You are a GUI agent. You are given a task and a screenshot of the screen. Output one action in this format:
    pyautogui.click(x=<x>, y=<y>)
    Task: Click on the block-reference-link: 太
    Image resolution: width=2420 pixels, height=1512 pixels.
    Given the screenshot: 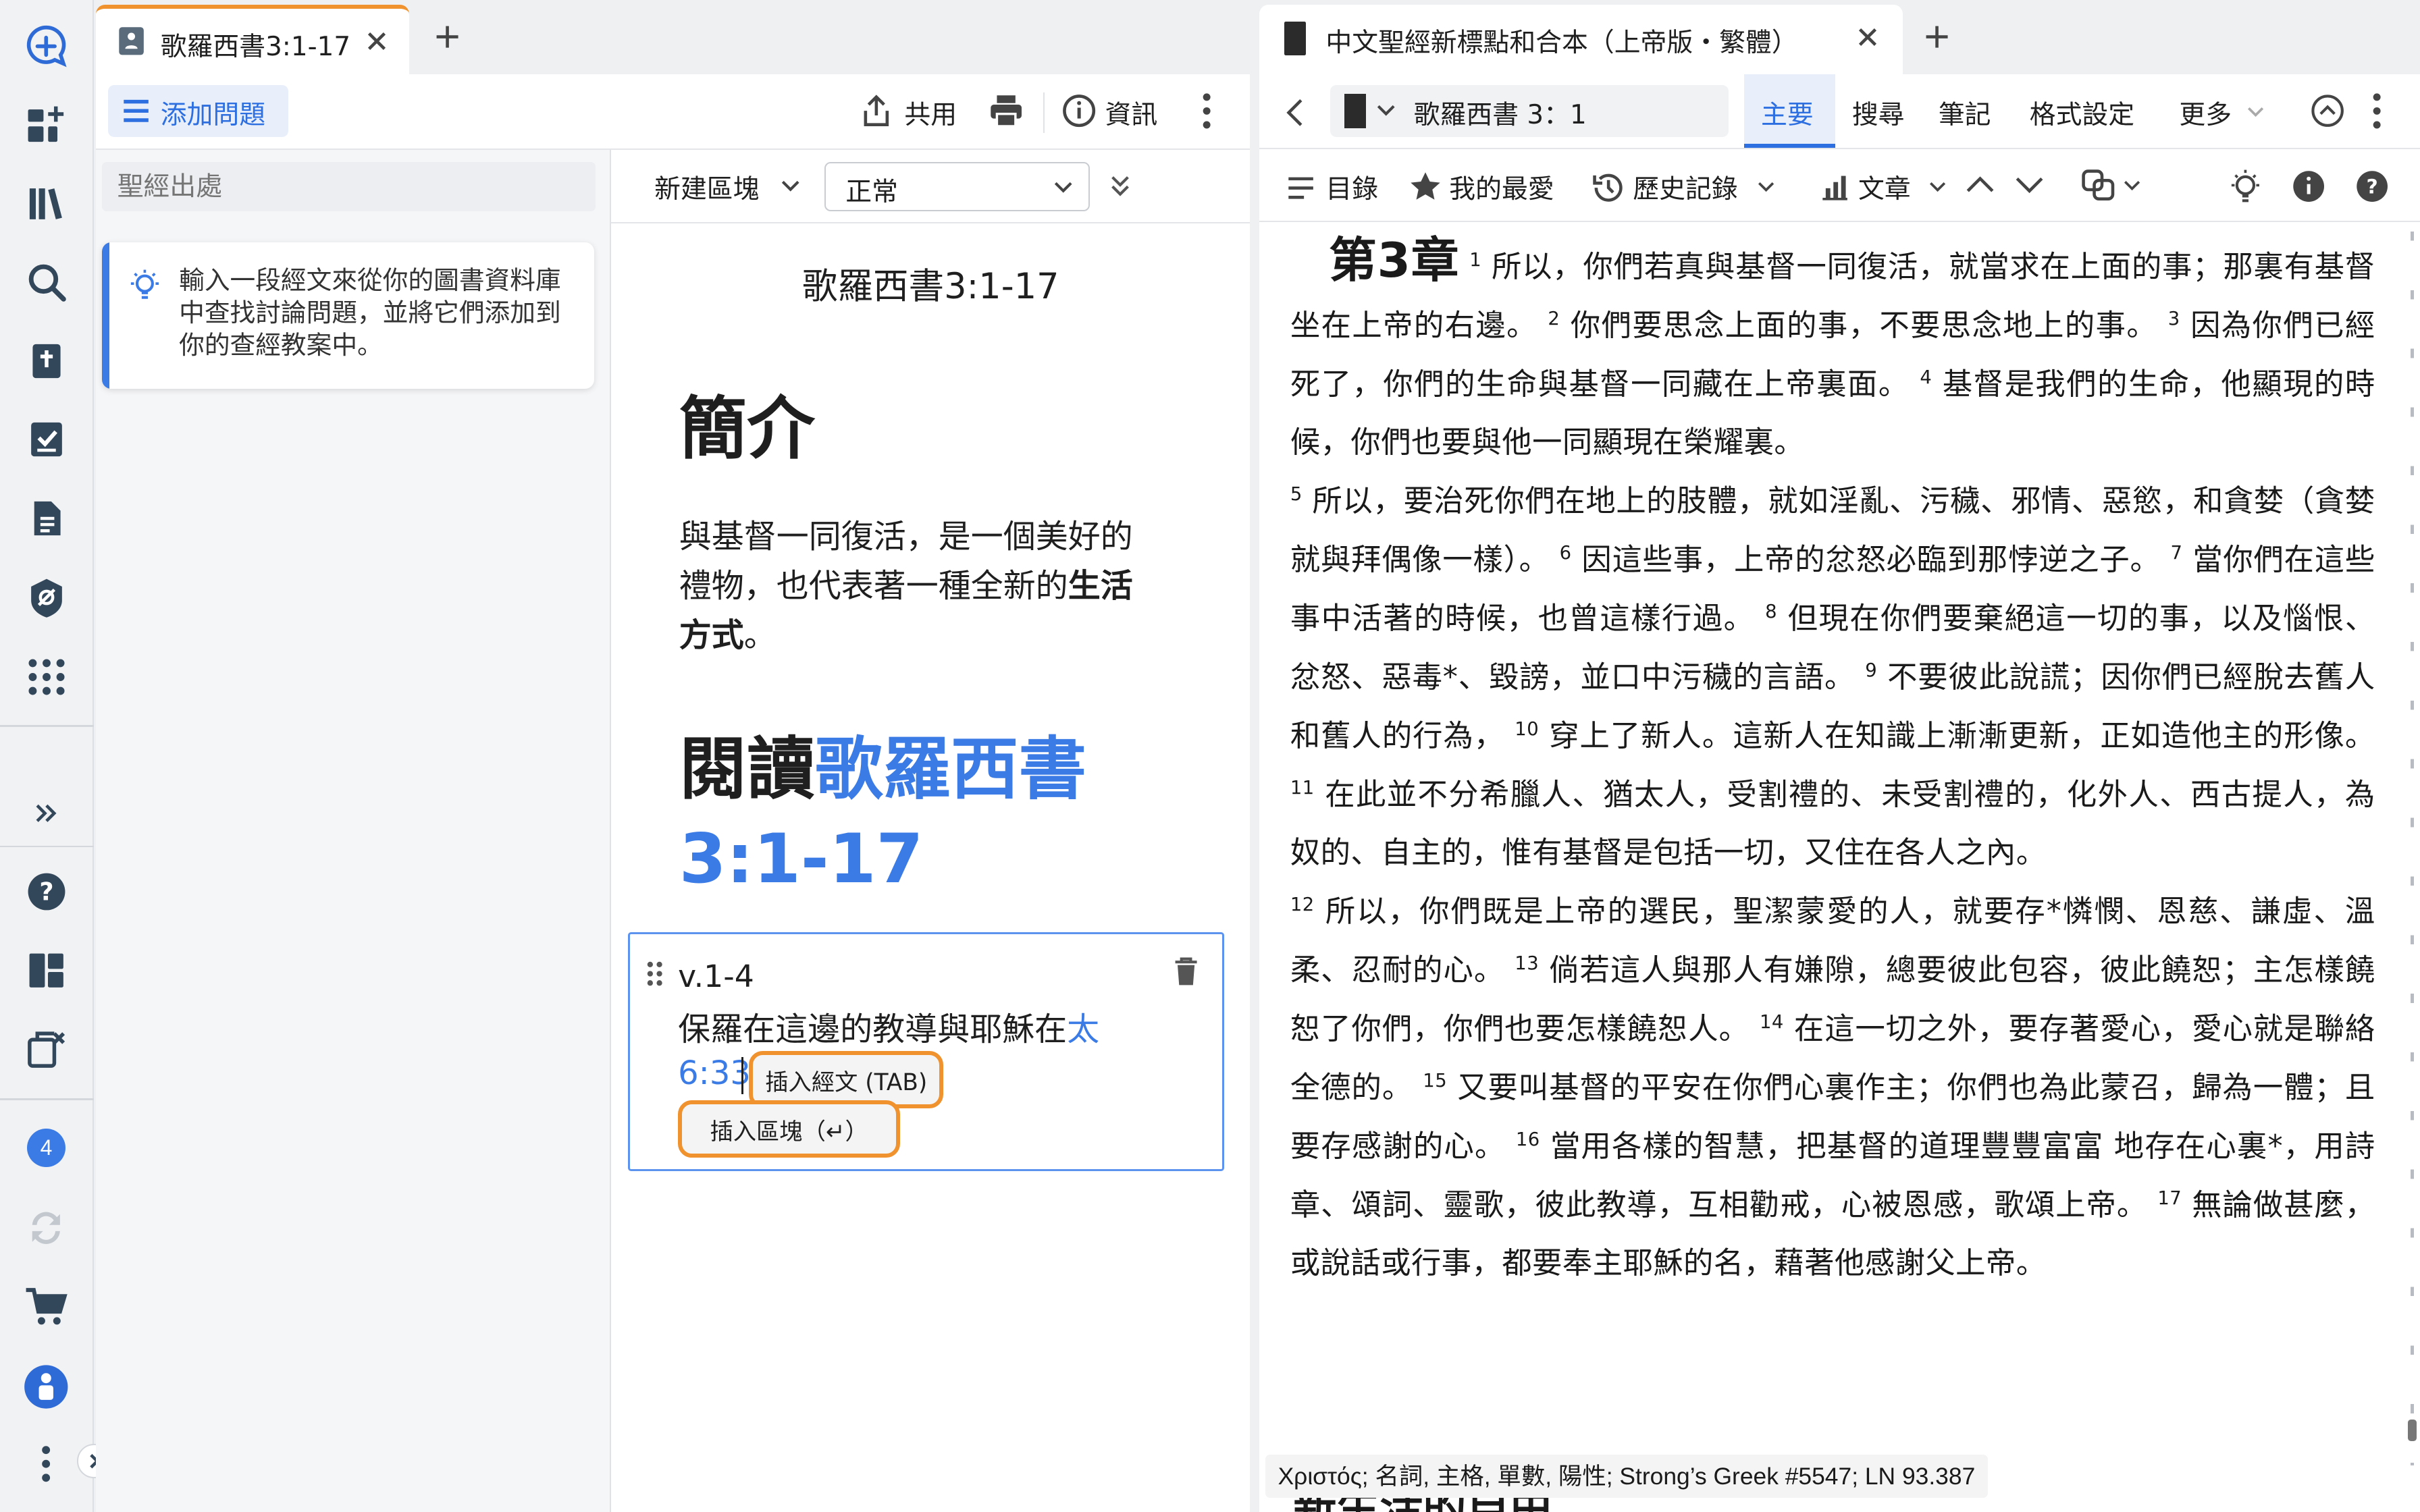 What is the action you would take?
    pyautogui.click(x=1083, y=1029)
    